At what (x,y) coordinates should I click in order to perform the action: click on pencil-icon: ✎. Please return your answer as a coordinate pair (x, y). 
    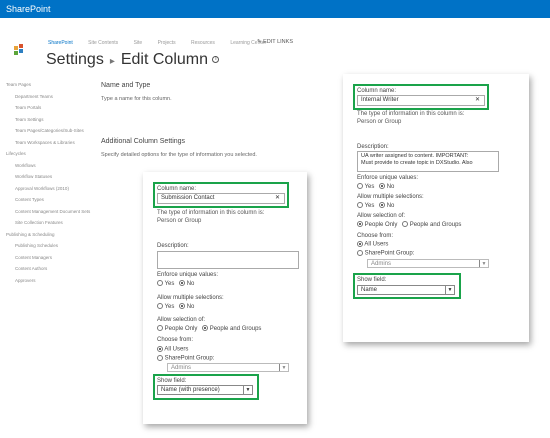
    Looking at the image, I should click on (259, 42).